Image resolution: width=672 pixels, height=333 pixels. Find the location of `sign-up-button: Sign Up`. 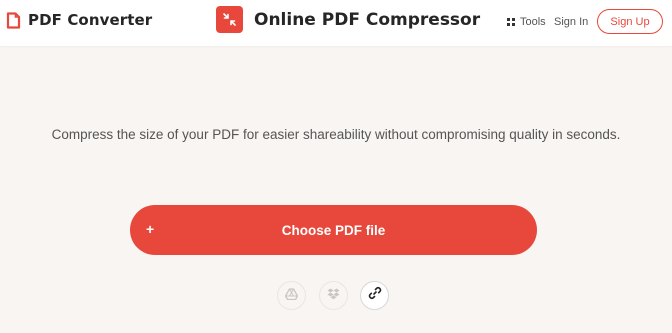

sign-up-button: Sign Up is located at coordinates (630, 21).